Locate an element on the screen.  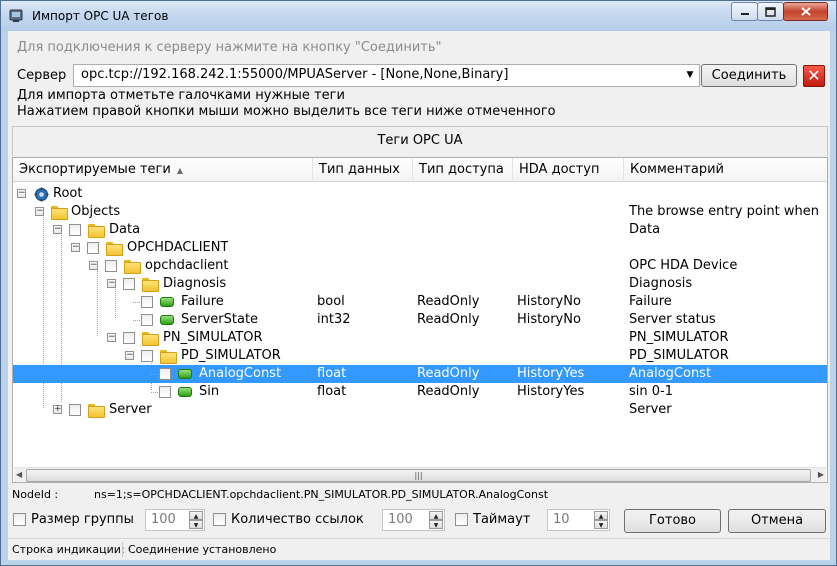
window-title: Импорт OPC UA тегов is located at coordinates (100, 16).